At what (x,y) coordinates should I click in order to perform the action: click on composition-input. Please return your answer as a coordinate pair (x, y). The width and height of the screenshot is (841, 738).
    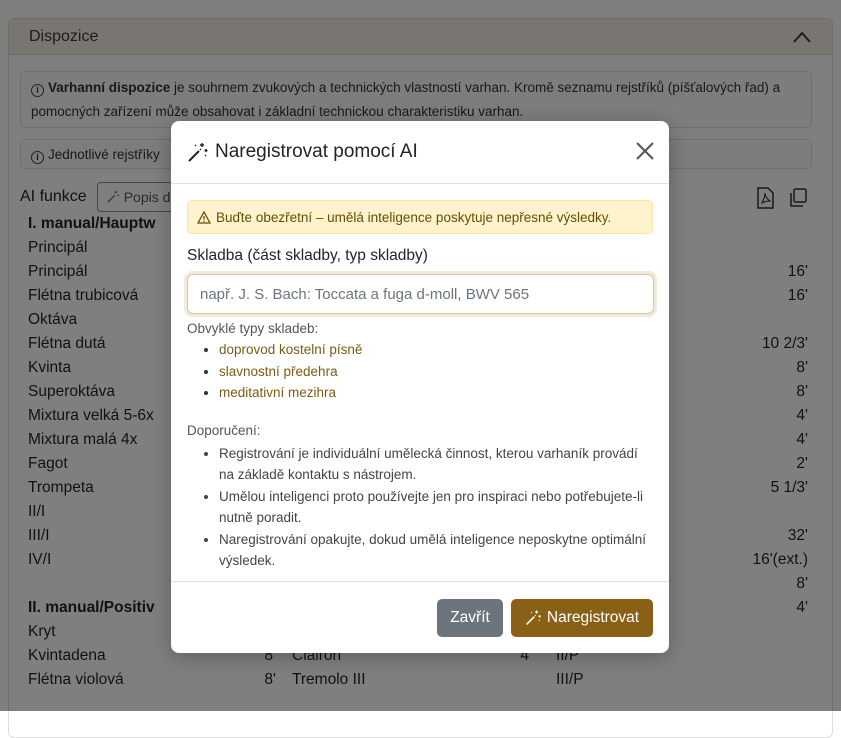
    Looking at the image, I should click on (420, 294).